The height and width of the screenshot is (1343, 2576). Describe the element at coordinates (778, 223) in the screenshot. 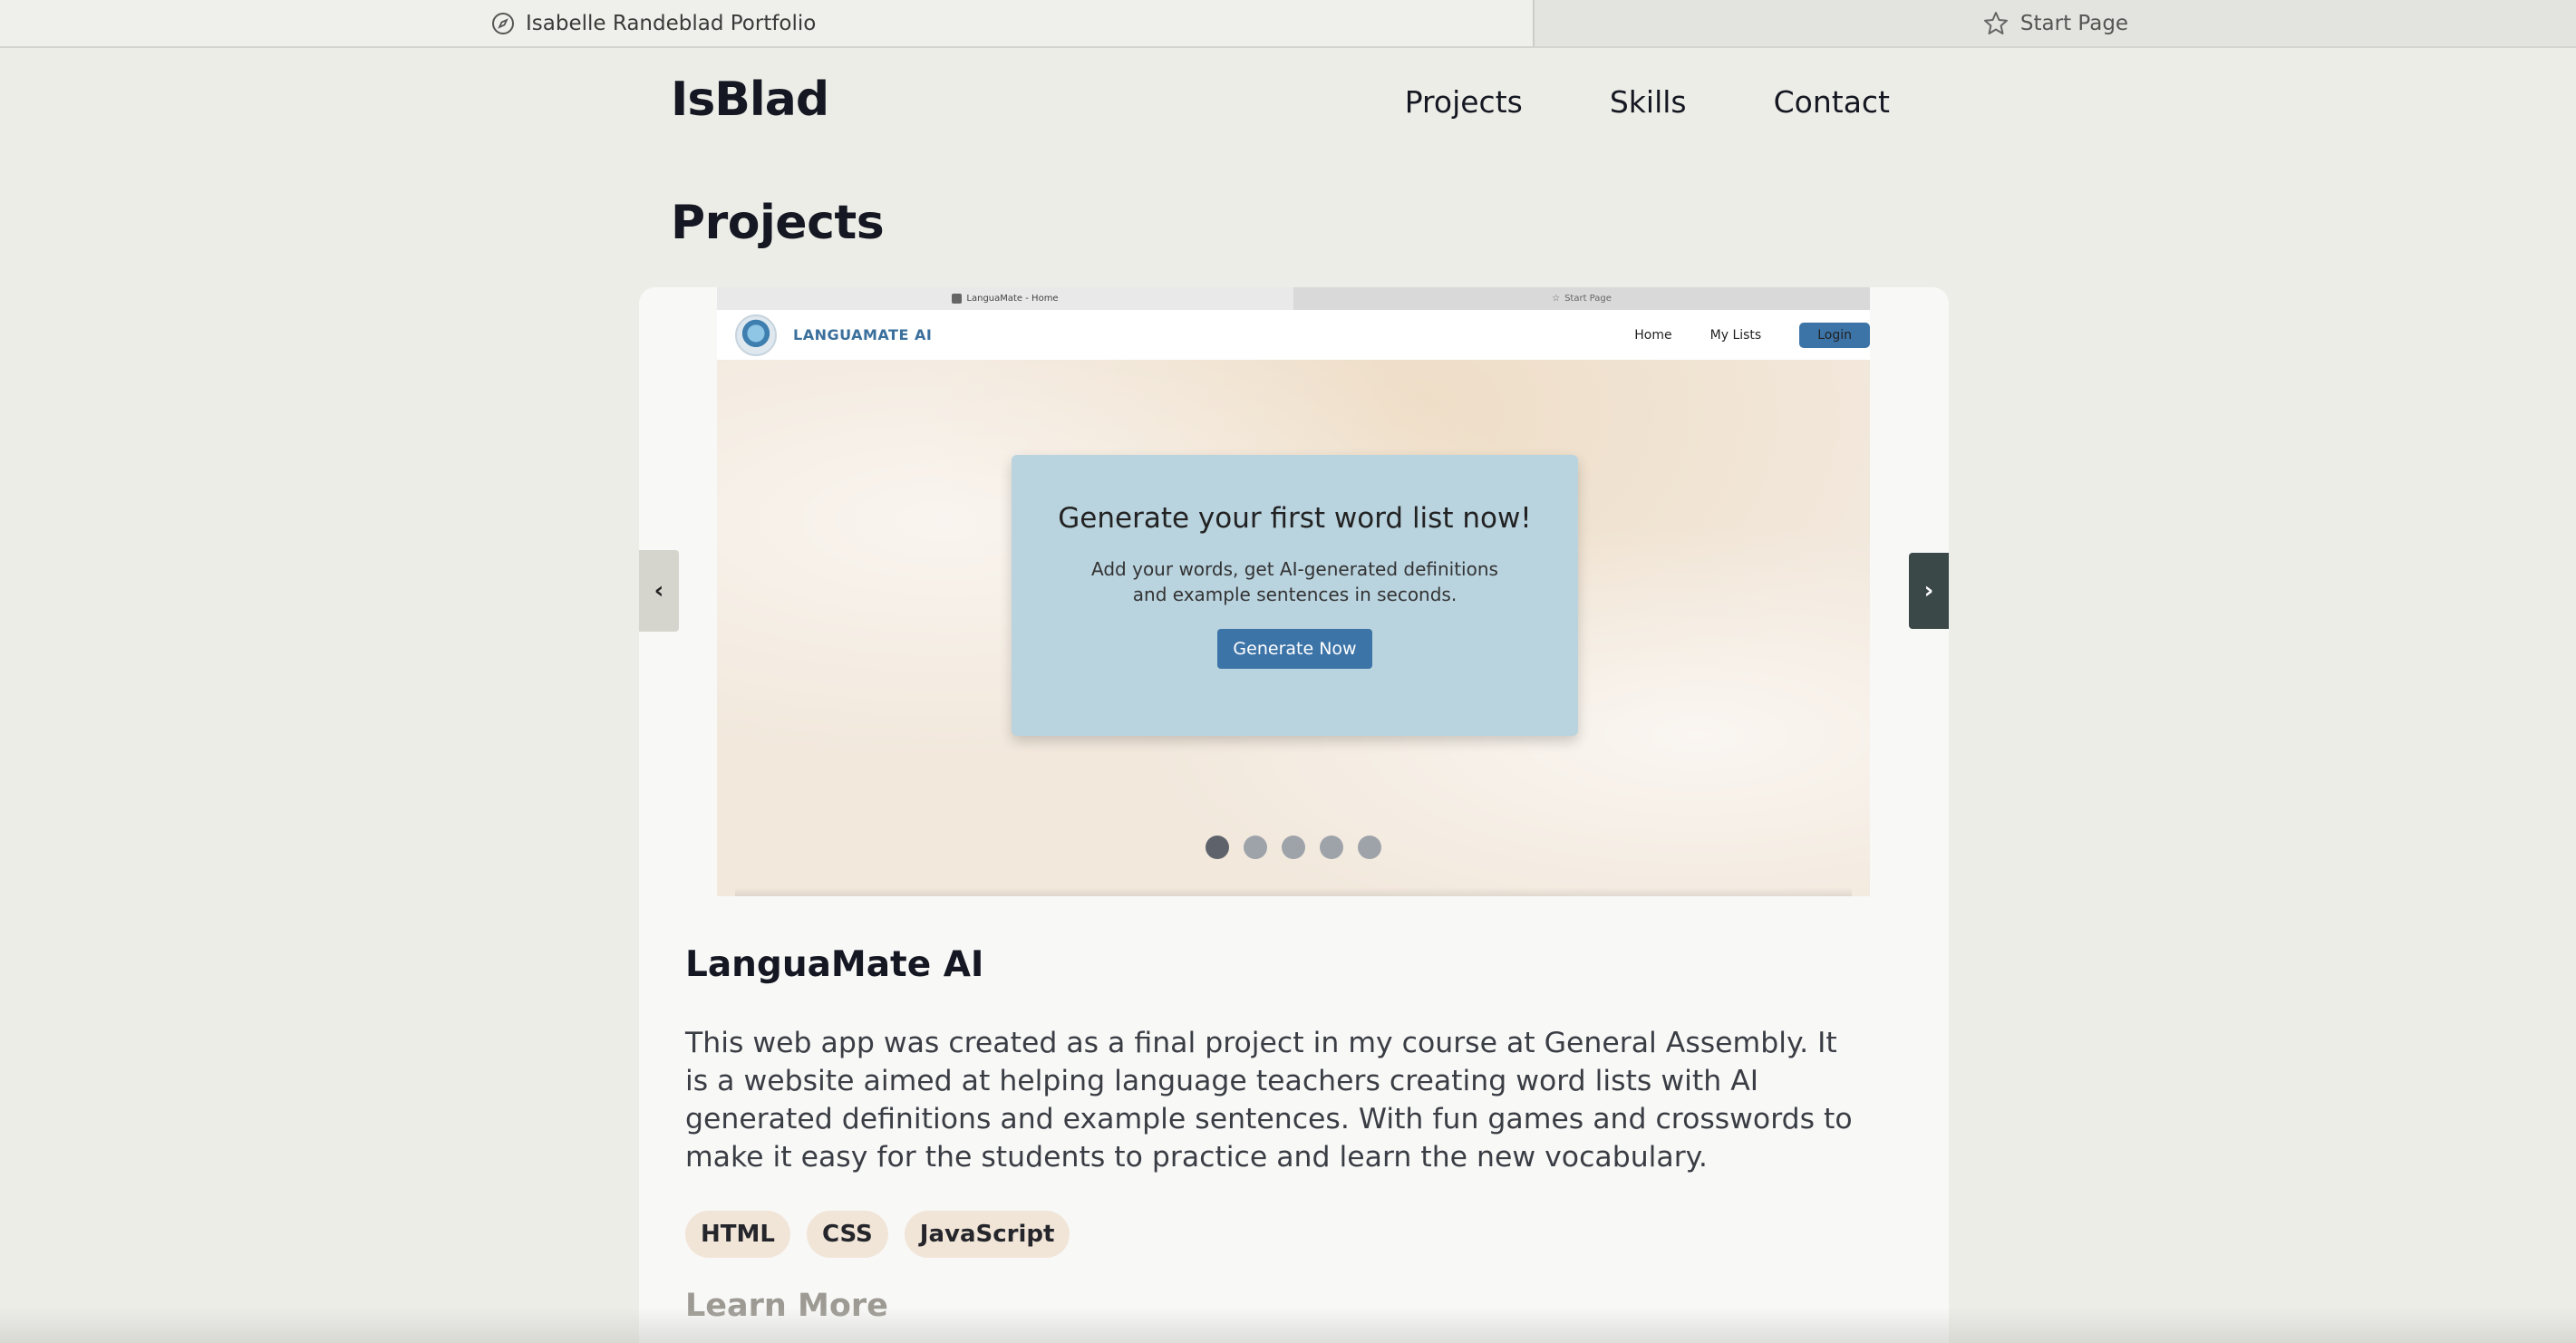

I see `section-title: Projects` at that location.